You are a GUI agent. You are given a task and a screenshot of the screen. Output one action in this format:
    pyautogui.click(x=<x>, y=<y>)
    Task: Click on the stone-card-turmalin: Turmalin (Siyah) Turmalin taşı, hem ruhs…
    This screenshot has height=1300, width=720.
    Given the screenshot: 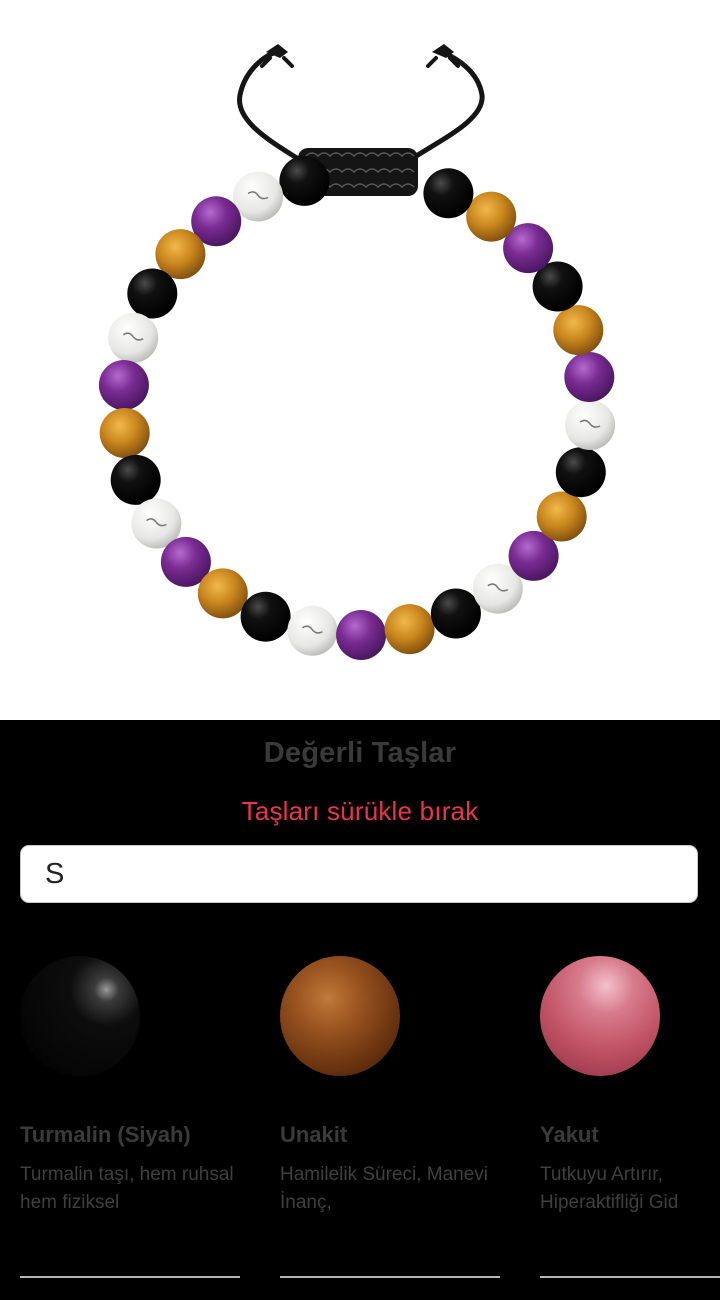 What is the action you would take?
    pyautogui.click(x=120, y=1115)
    